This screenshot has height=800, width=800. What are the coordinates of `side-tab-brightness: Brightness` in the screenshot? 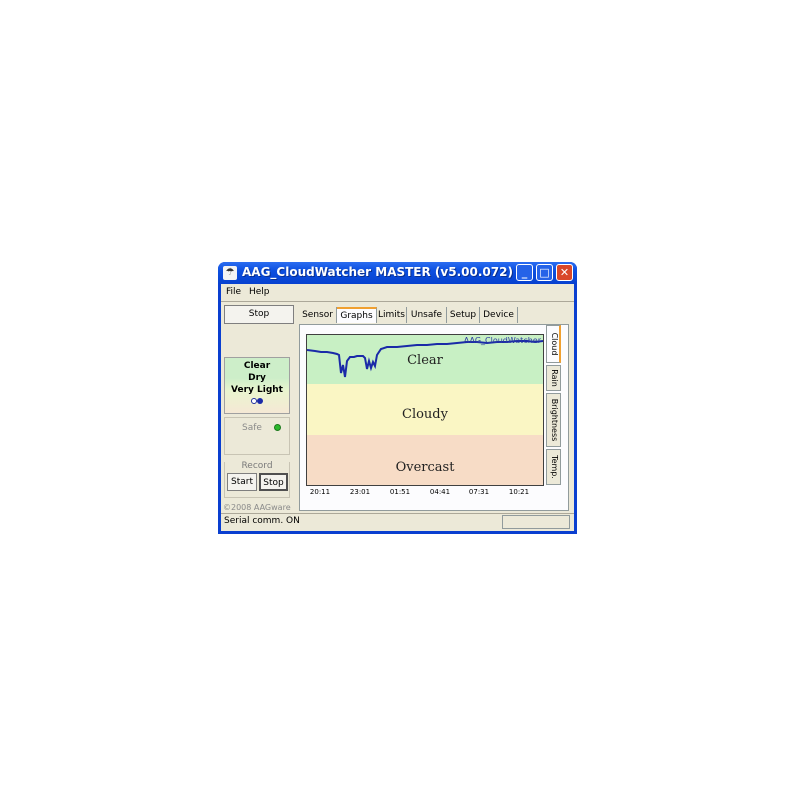 It's located at (553, 420).